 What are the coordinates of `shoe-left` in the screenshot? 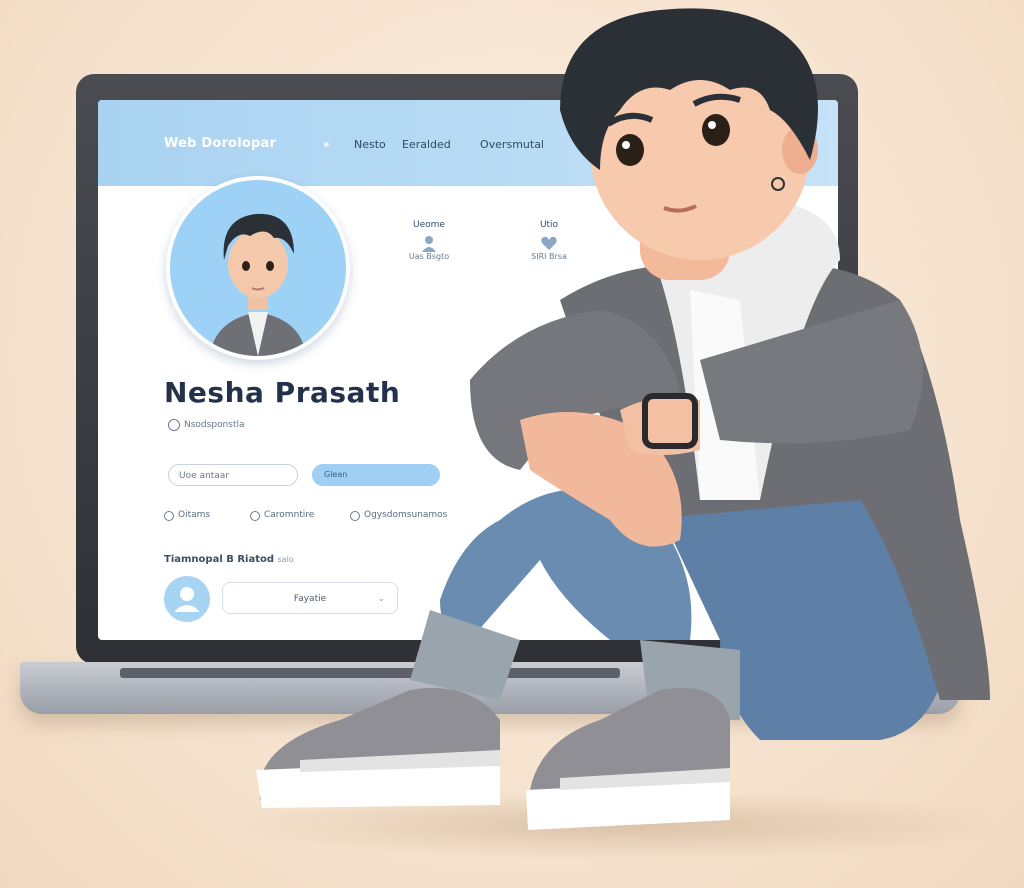 It's located at (378, 748).